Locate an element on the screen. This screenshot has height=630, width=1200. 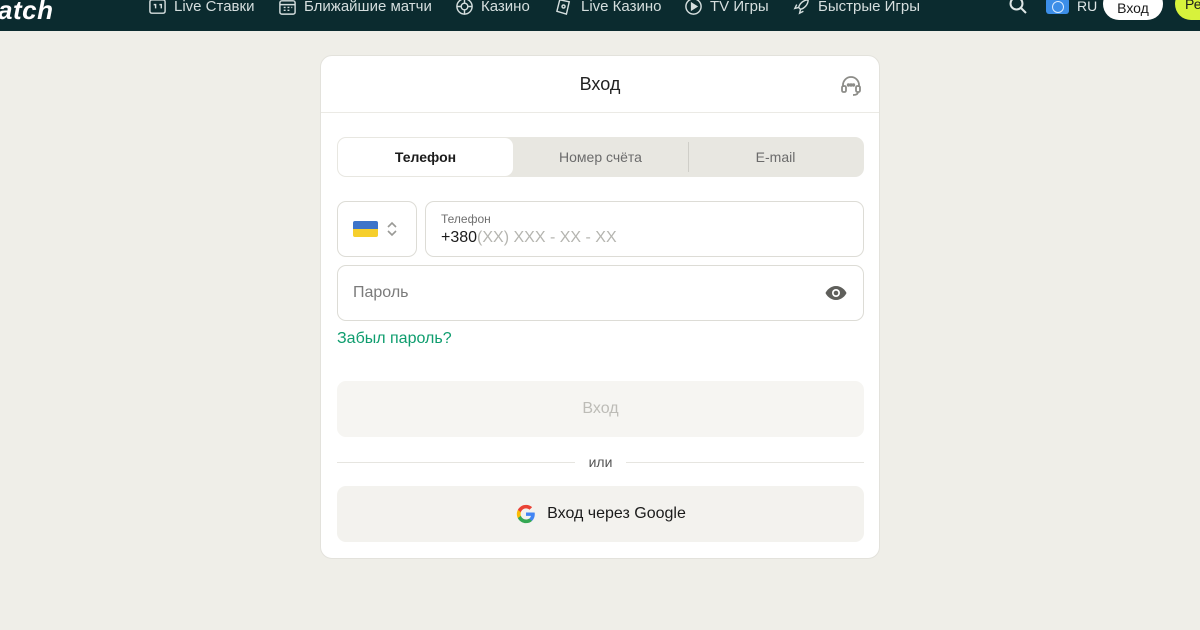
or-text: или is located at coordinates (600, 462).